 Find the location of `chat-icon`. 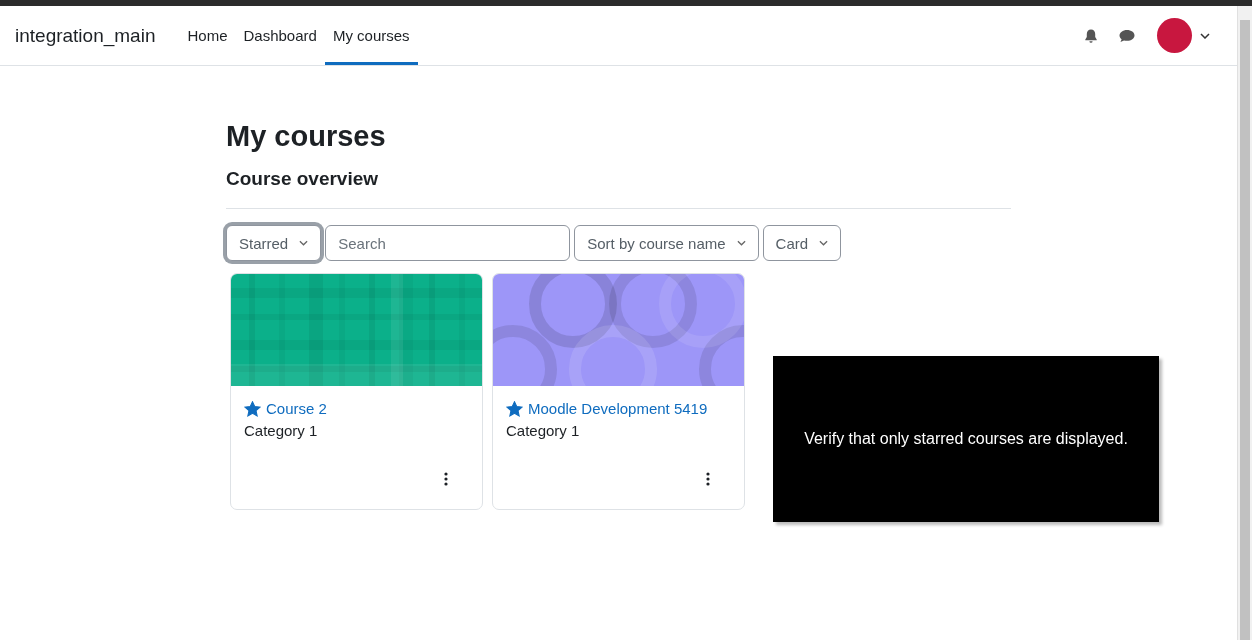

chat-icon is located at coordinates (1127, 35).